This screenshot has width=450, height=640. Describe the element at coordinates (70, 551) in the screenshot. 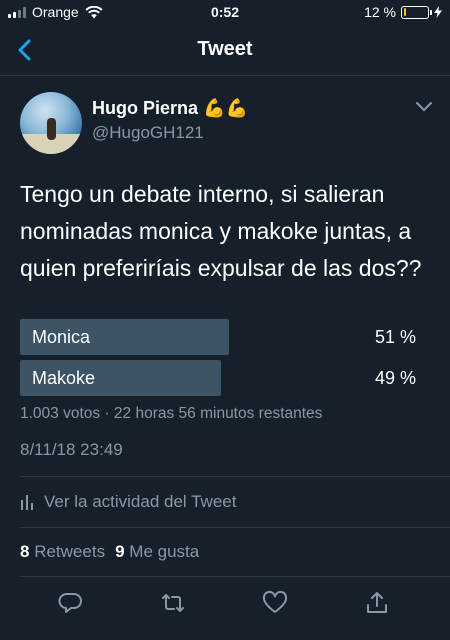

I see `retweets-label: Retweets` at that location.